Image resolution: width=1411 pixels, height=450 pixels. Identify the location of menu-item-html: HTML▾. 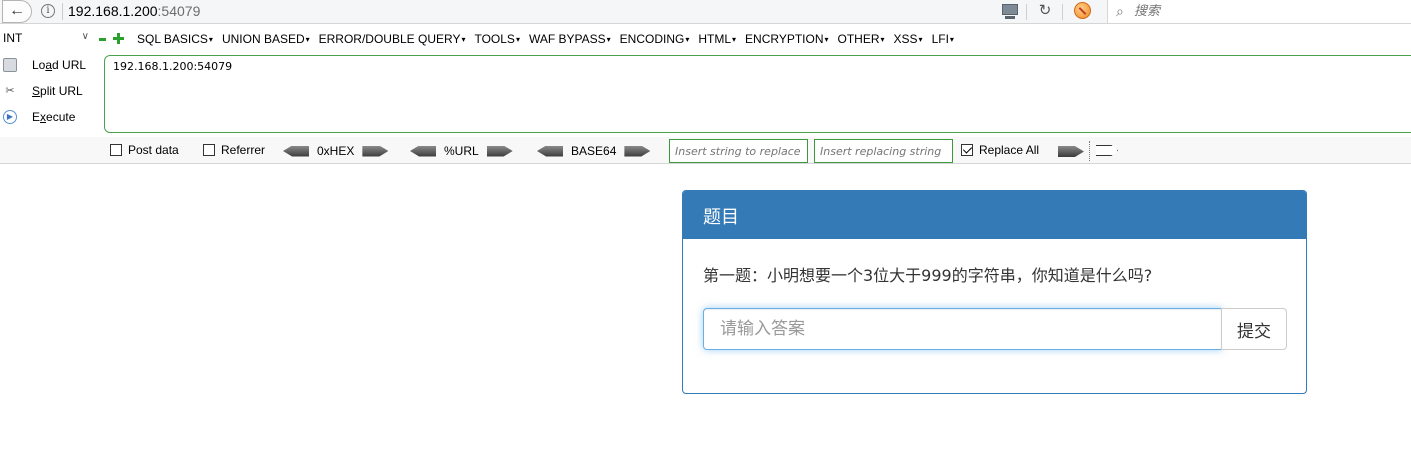
(717, 39).